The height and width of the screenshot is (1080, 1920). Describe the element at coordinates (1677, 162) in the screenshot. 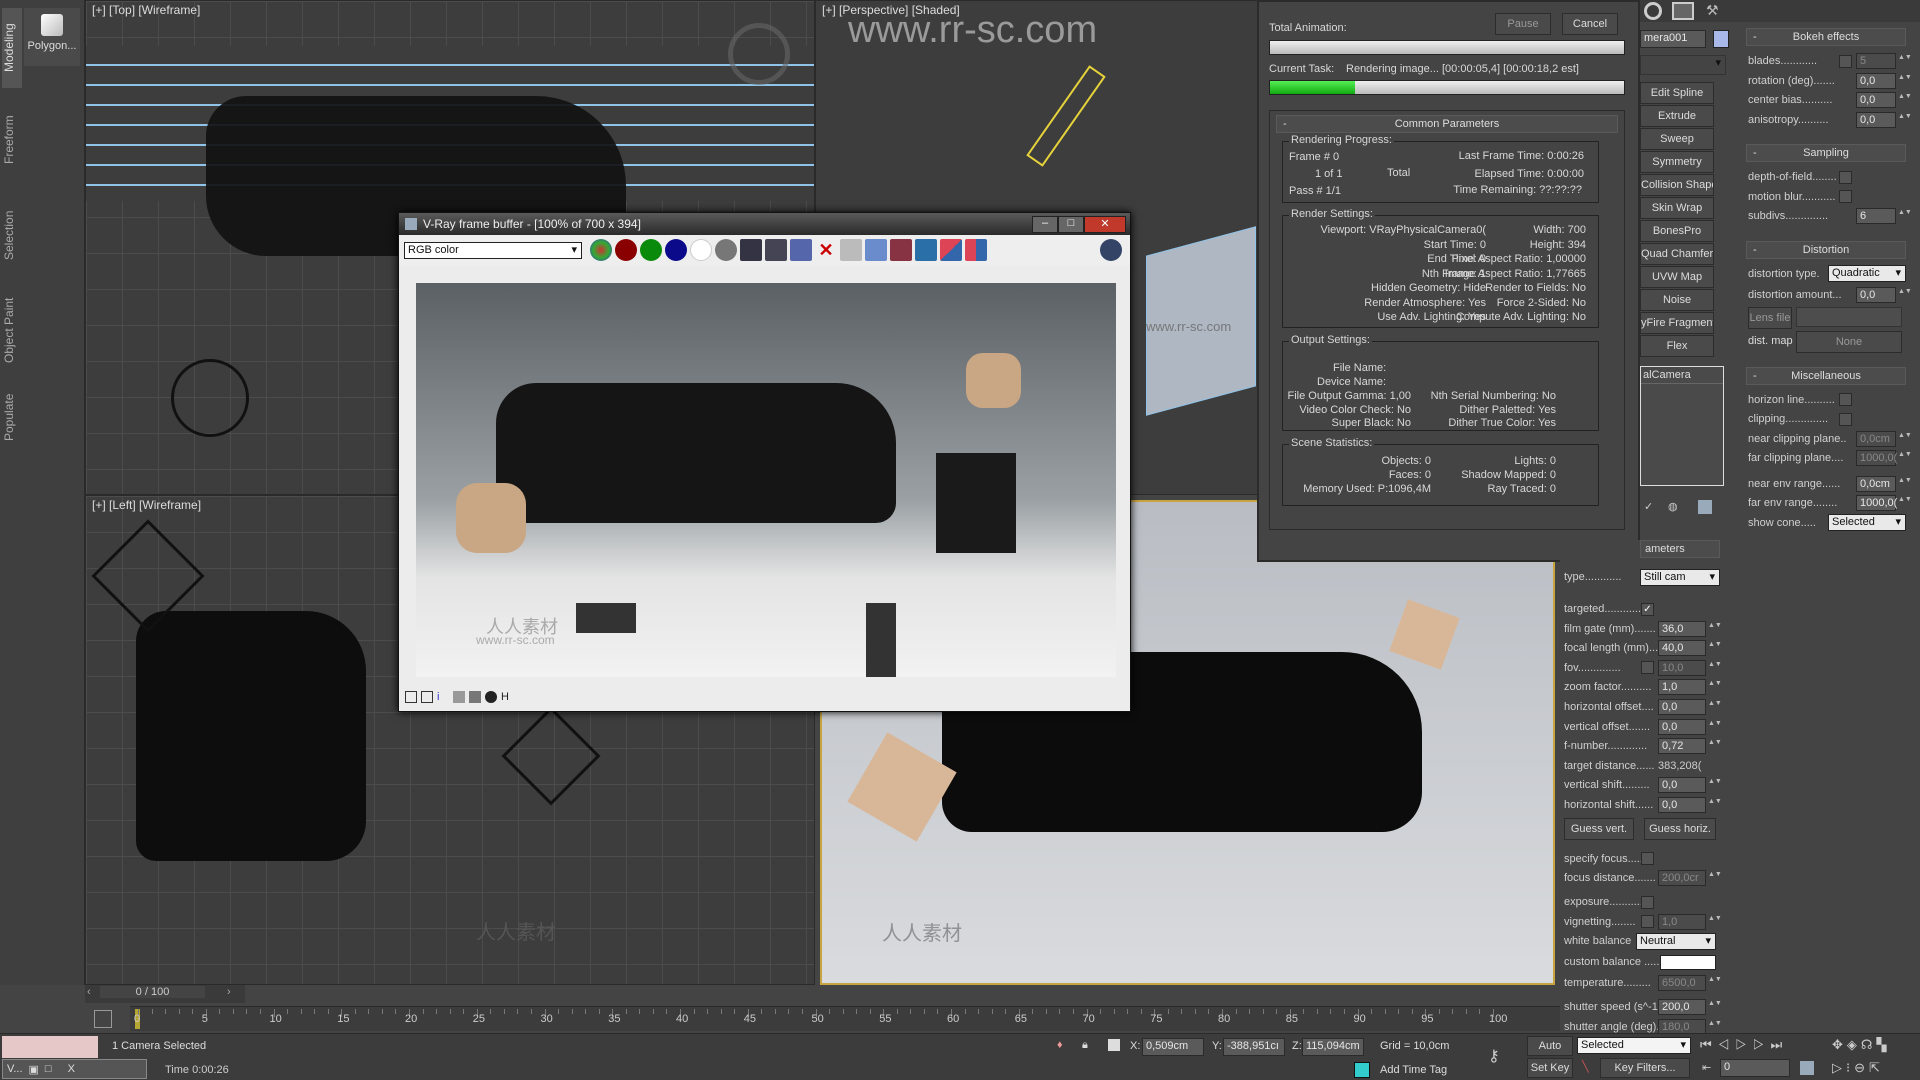

I see `modifier-button: Symmetry` at that location.